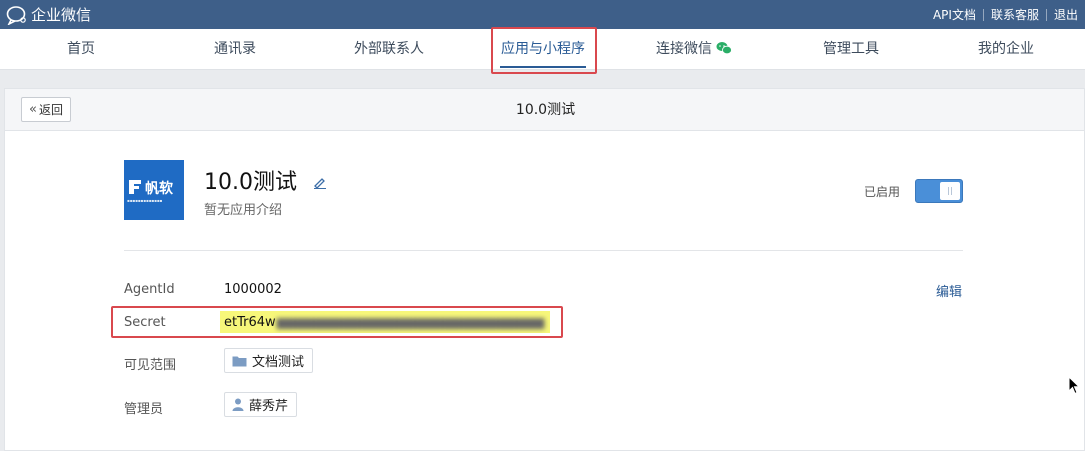  Describe the element at coordinates (145, 200) in the screenshot. I see `app-logo-slogan: ▪▪▪▪▪▪▪▪▪▪▪▪▪` at that location.